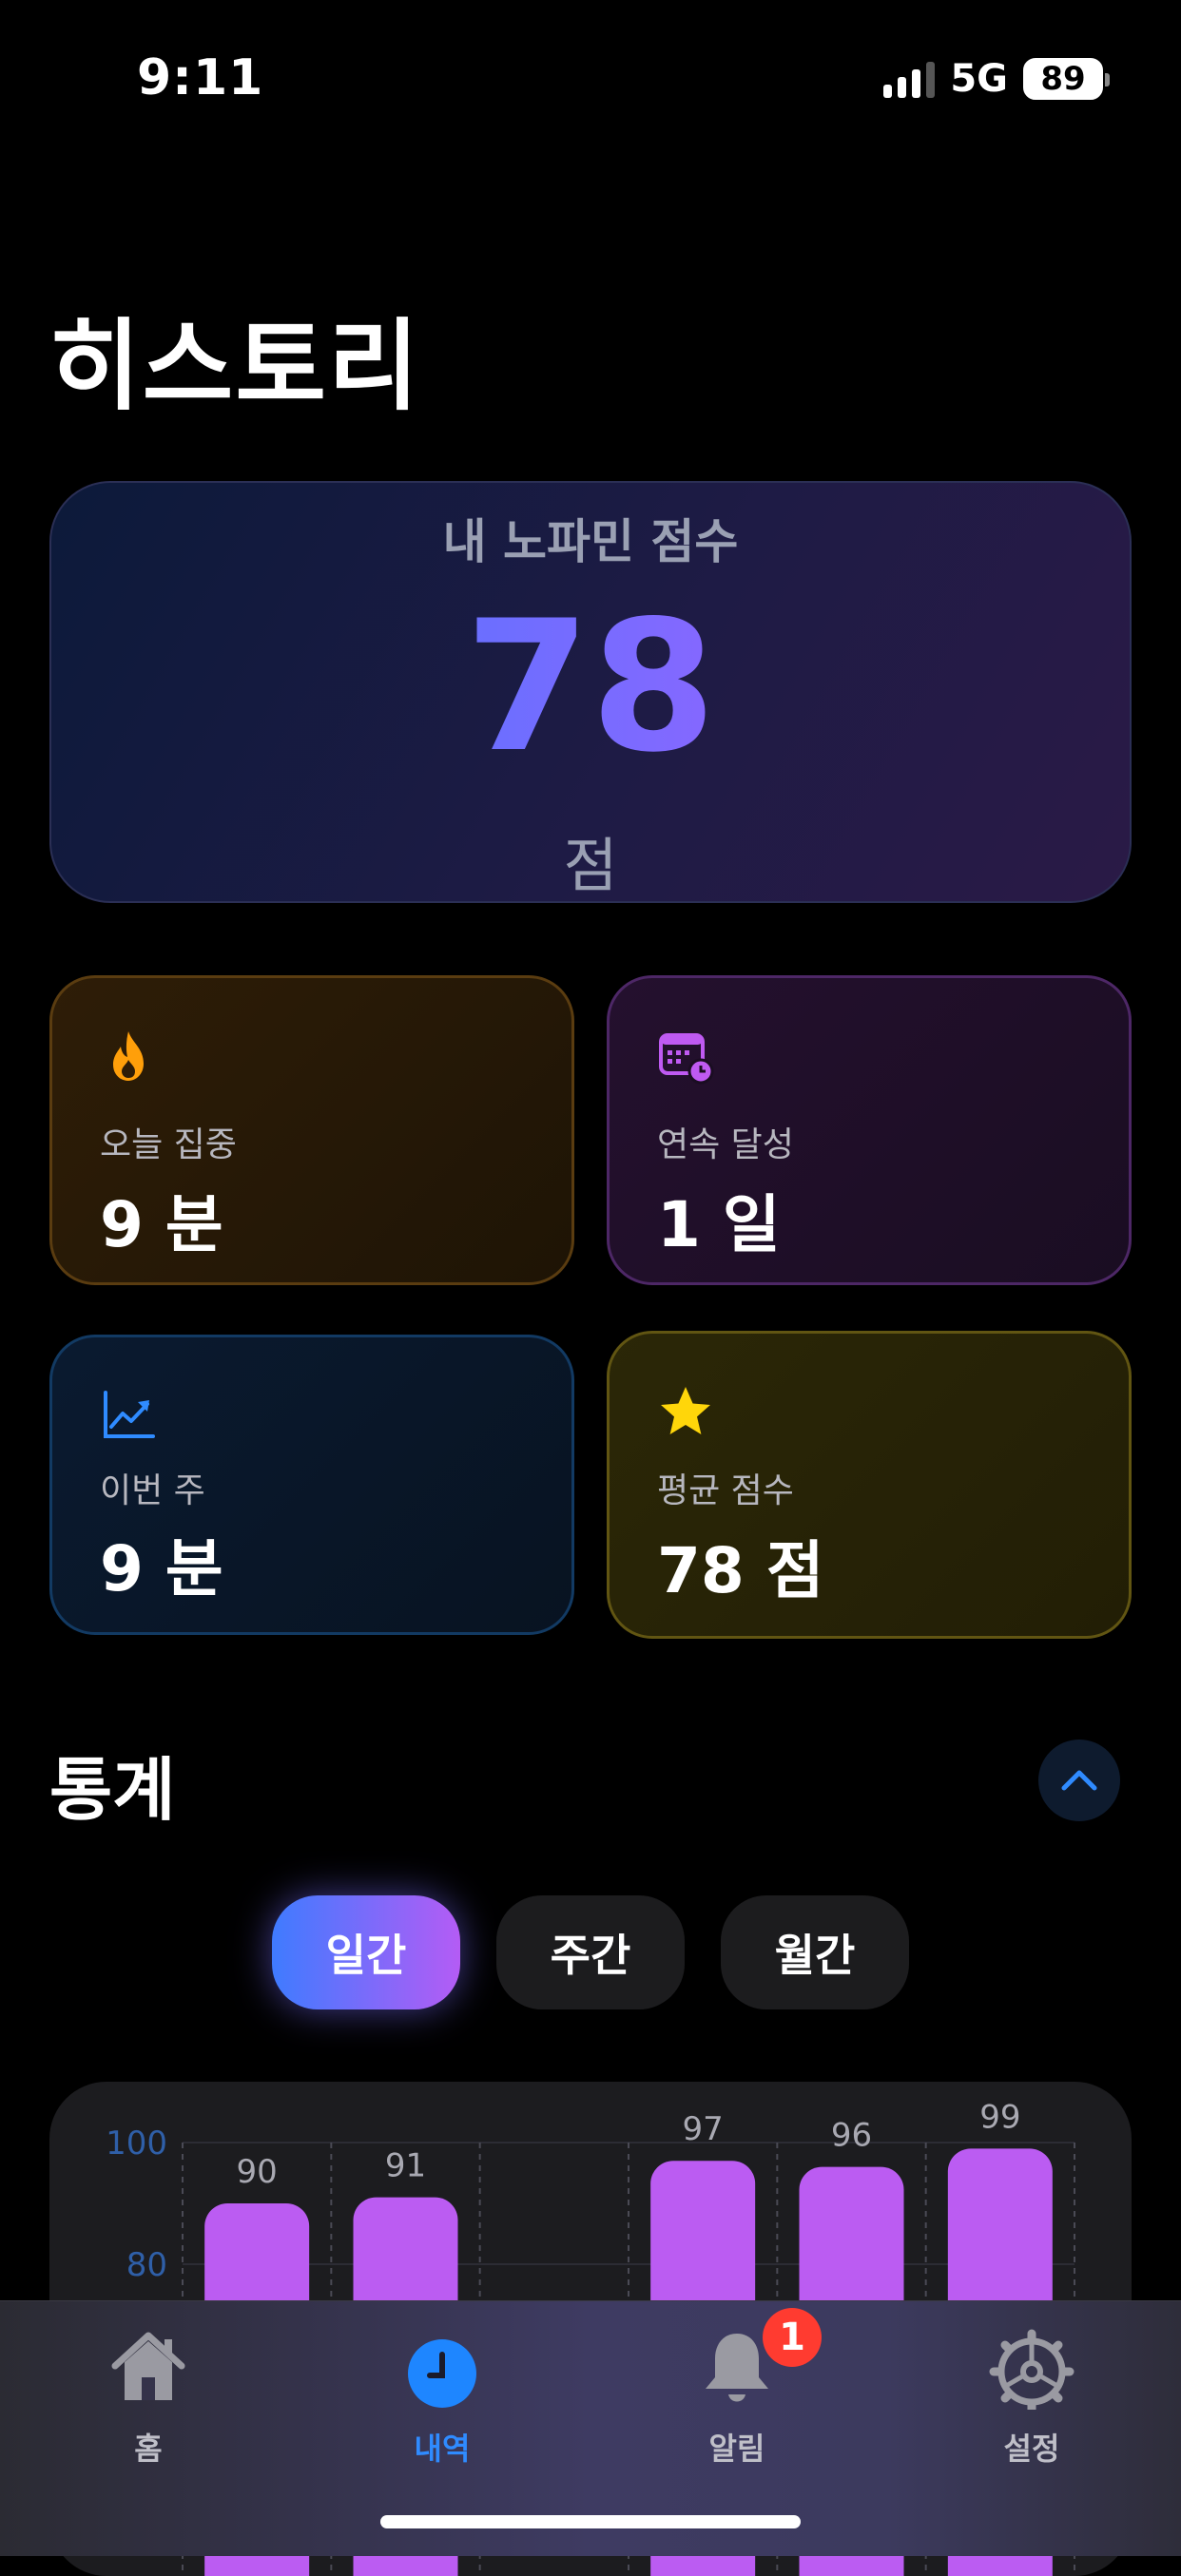  What do you see at coordinates (815, 1952) in the screenshot?
I see `tab-monthly: 월간` at bounding box center [815, 1952].